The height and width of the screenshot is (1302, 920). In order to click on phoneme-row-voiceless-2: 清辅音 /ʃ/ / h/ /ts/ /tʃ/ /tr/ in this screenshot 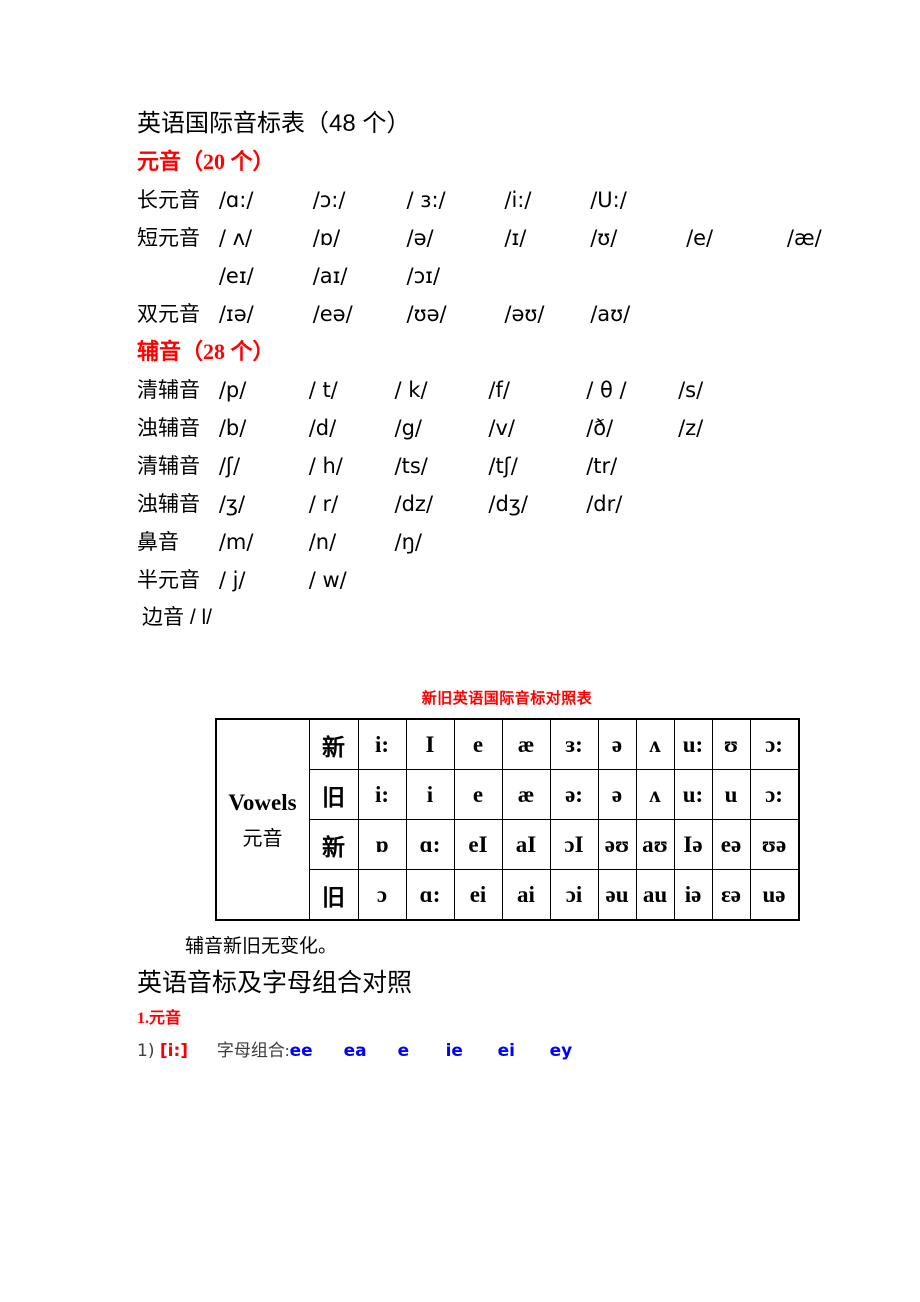, I will do `click(507, 466)`.